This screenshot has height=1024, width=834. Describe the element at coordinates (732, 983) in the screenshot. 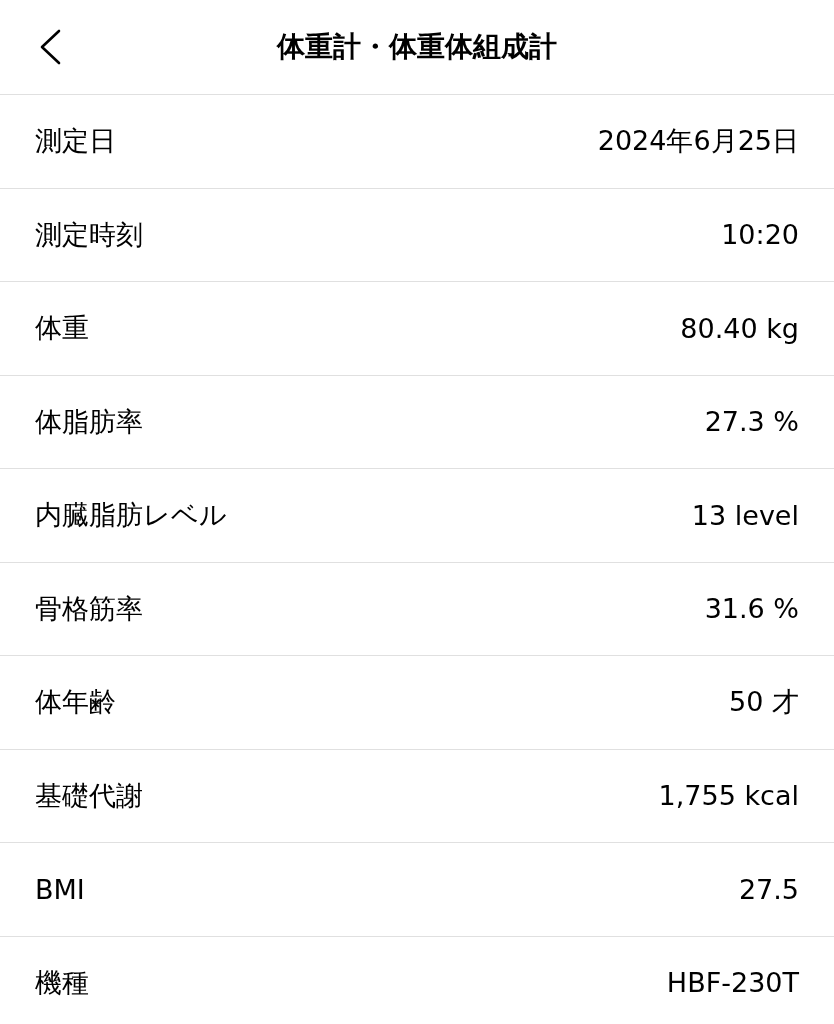

I see `row-value: HBF-230T` at that location.